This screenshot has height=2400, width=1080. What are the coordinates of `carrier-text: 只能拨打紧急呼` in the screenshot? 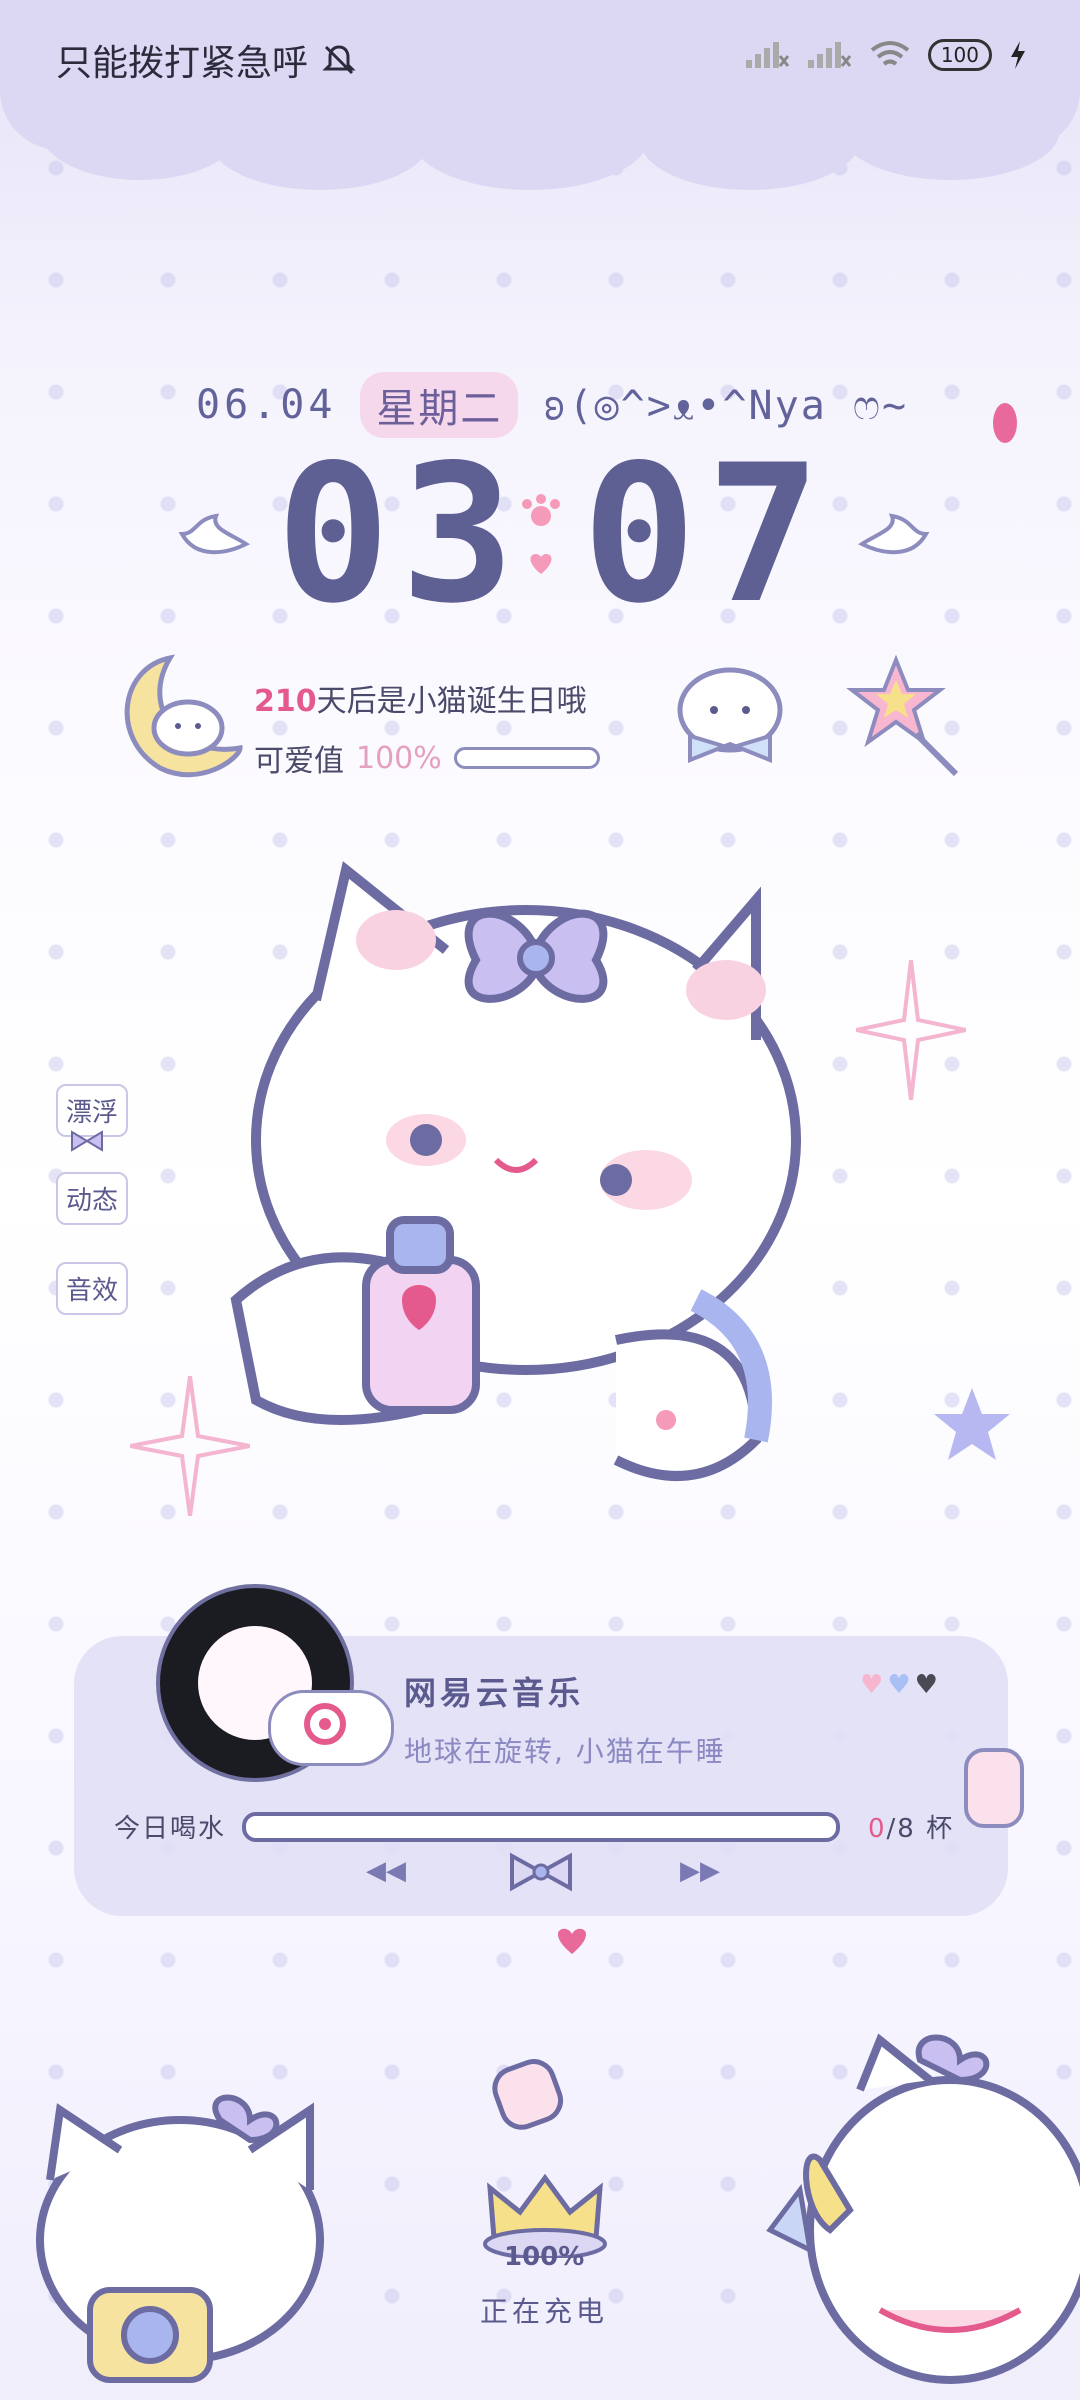 It's located at (182, 63).